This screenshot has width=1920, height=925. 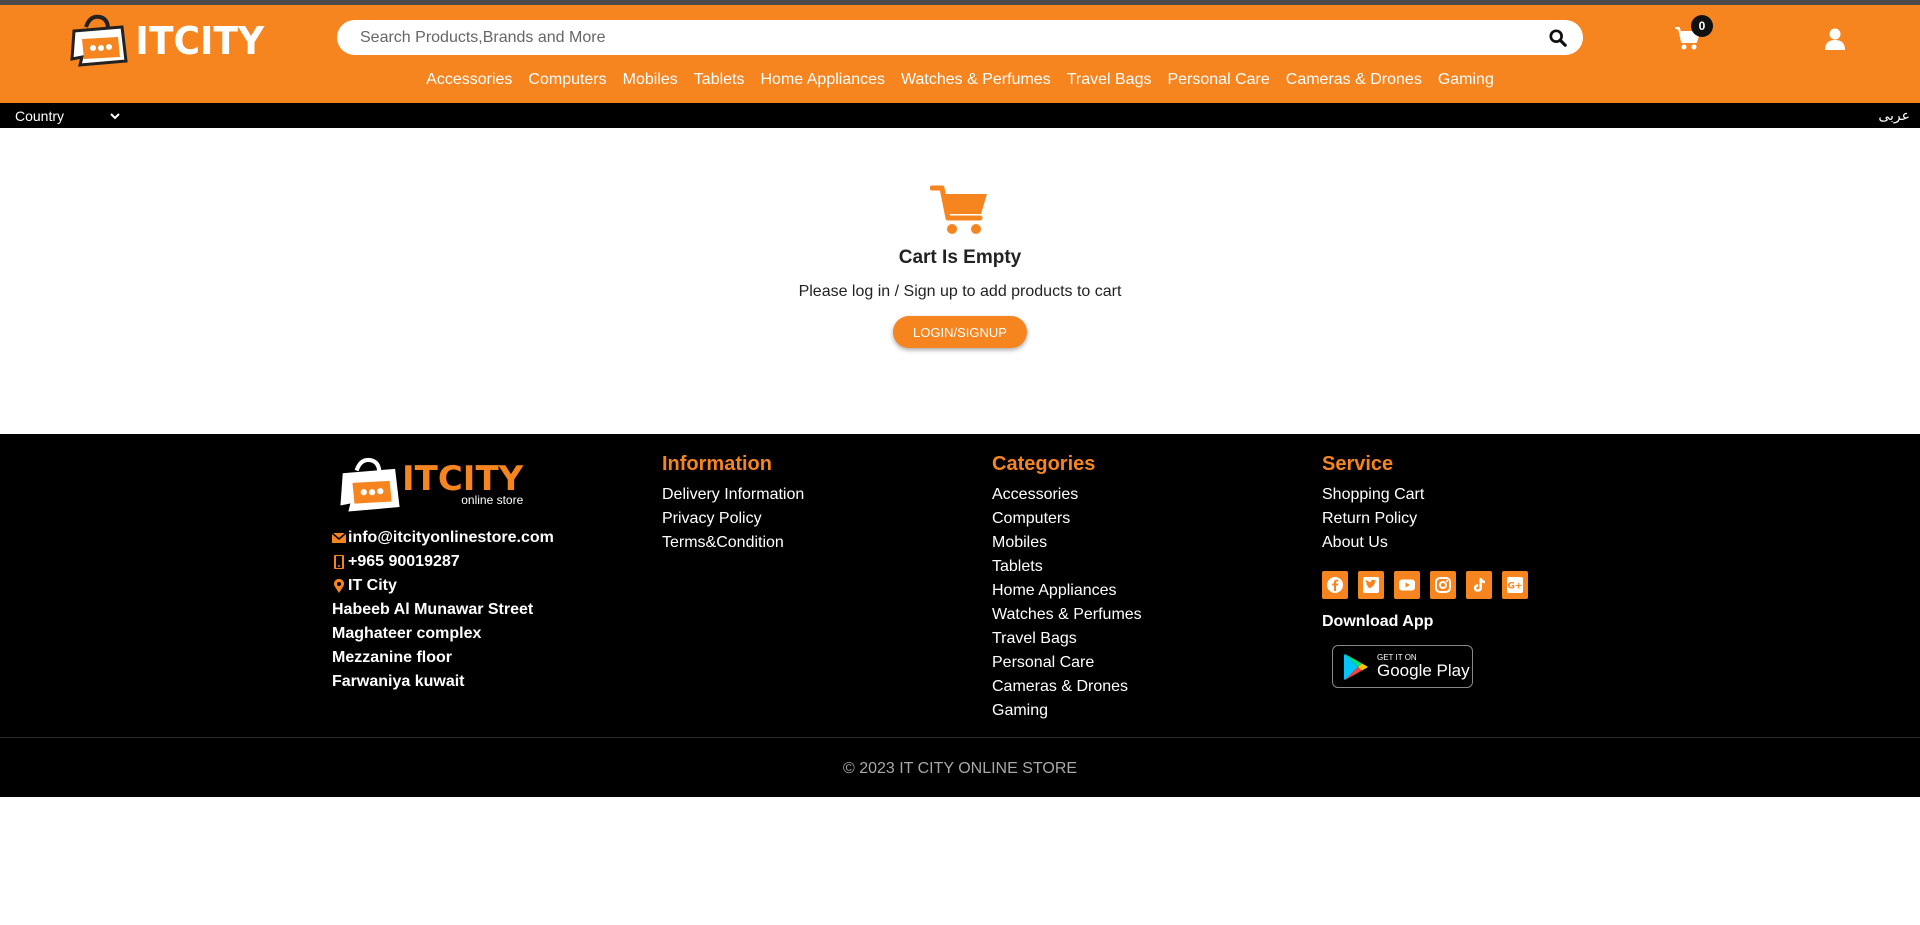 What do you see at coordinates (960, 332) in the screenshot?
I see `login-signup-button: LOGIN/SIGNUP` at bounding box center [960, 332].